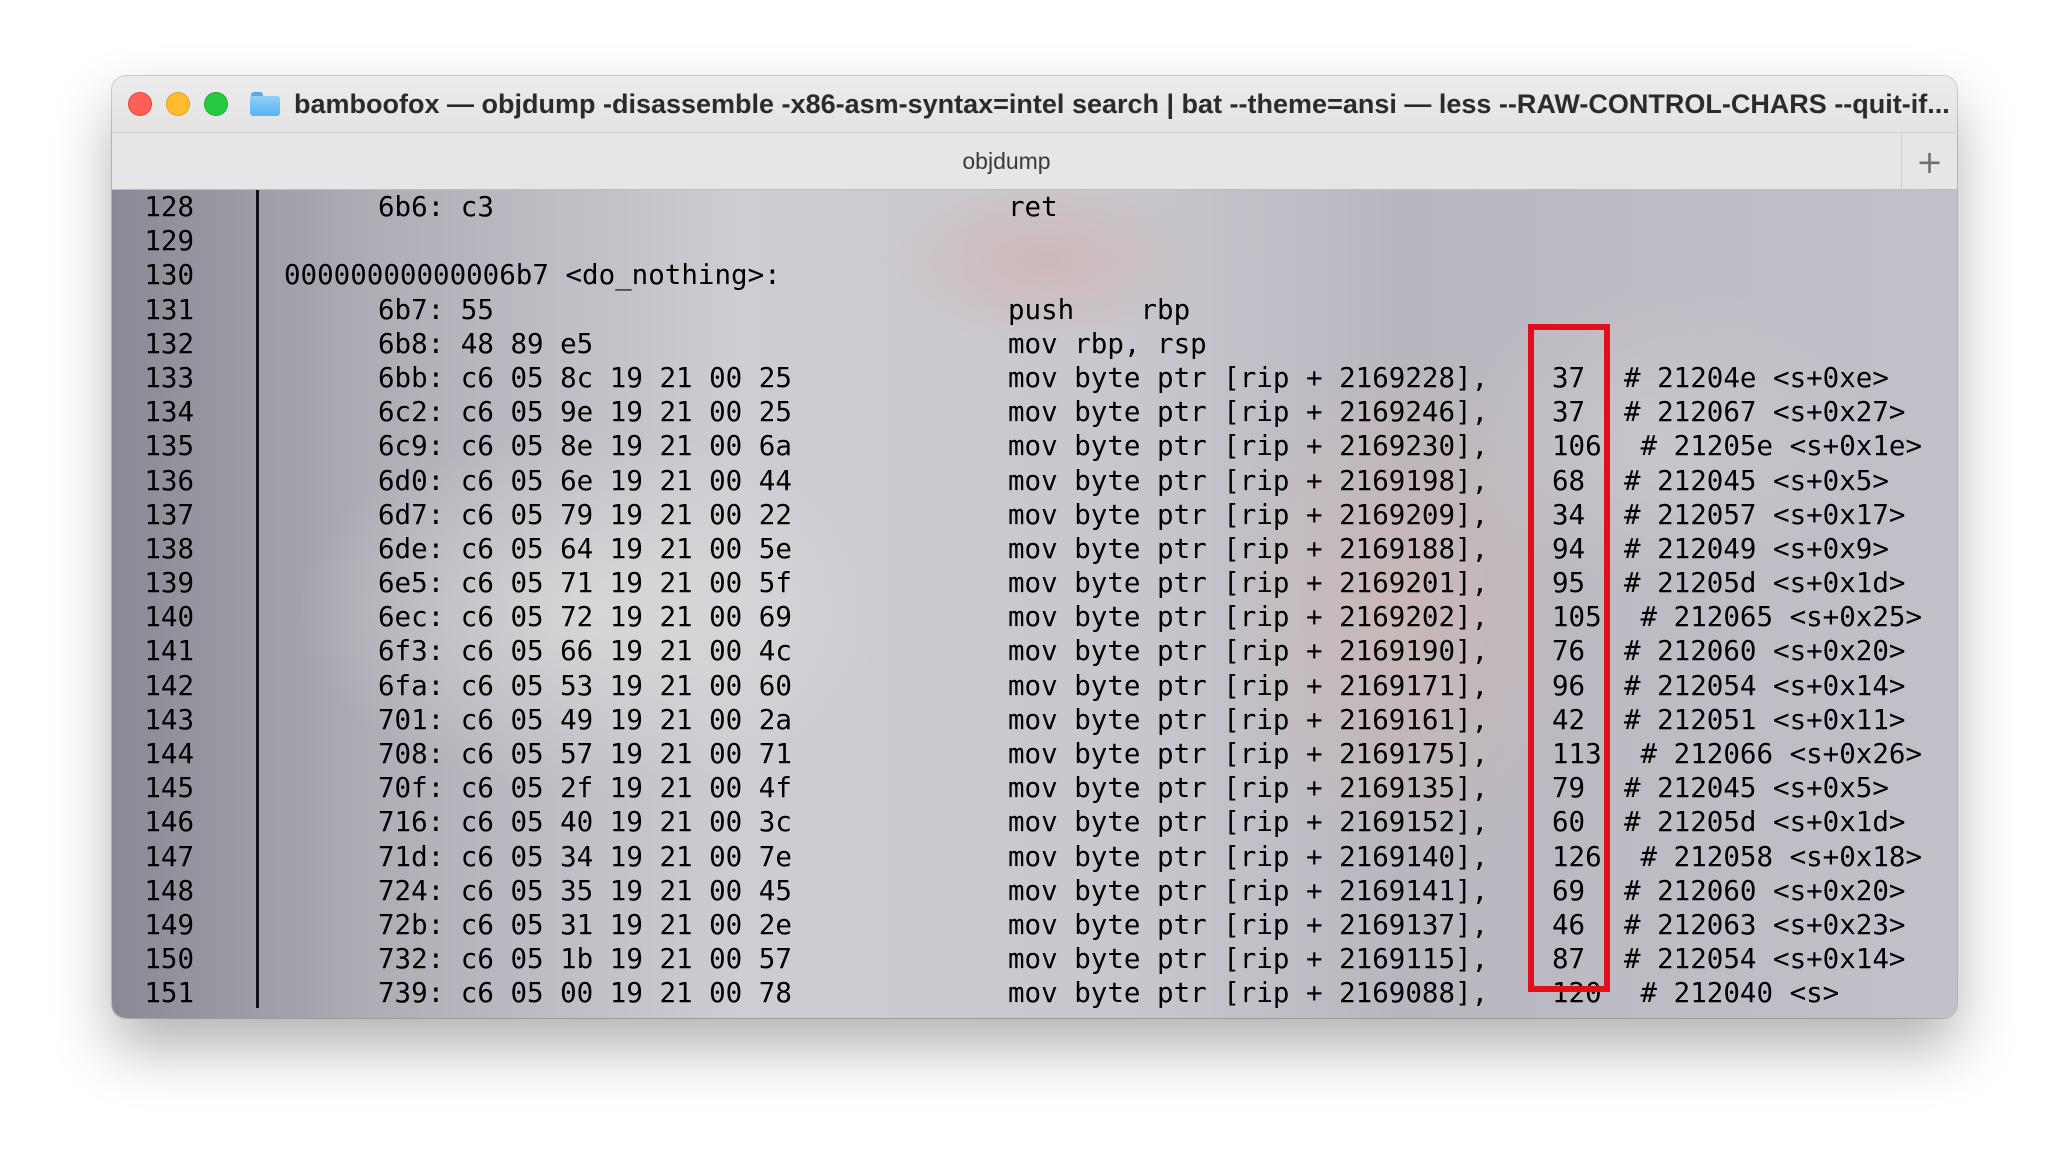 The height and width of the screenshot is (1164, 2062). What do you see at coordinates (1756, 377) in the screenshot?
I see `address-comment: # 21204e <s+0xe>` at bounding box center [1756, 377].